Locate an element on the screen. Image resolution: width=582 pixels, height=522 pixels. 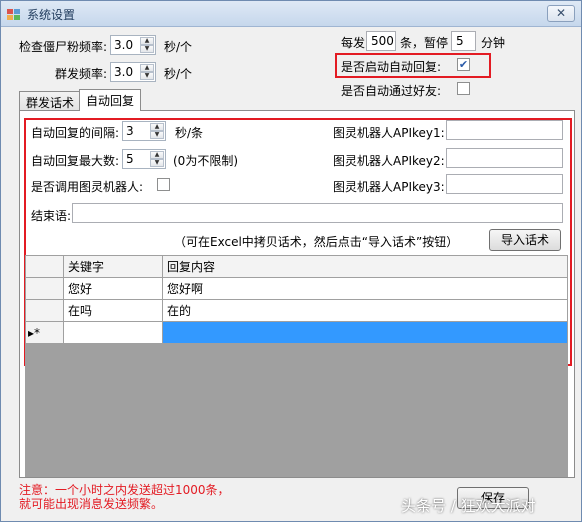
keyword-cell: 在吗 is located at coordinates (113, 310).